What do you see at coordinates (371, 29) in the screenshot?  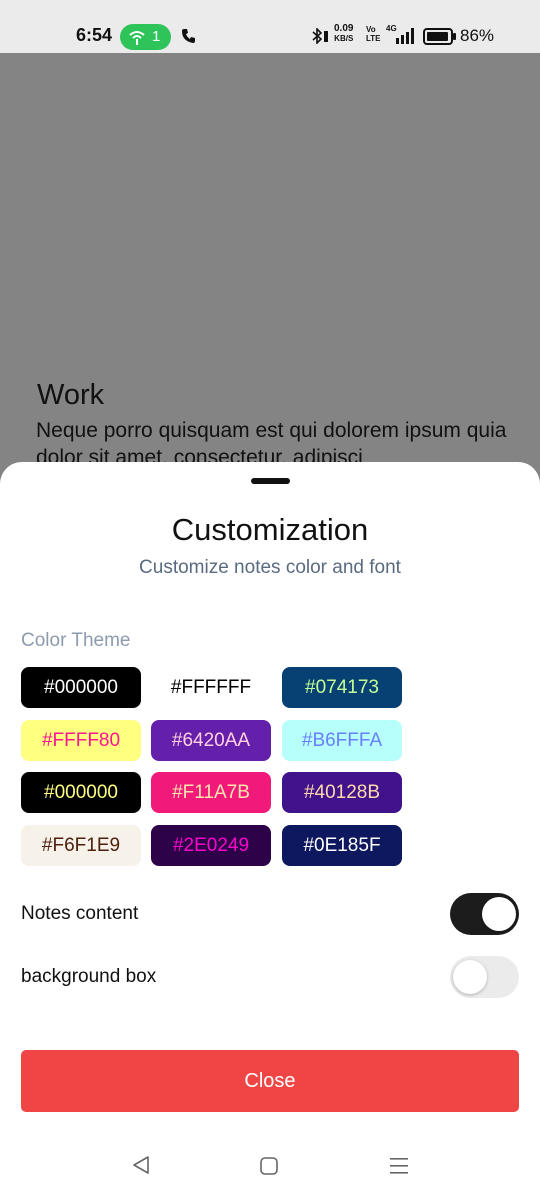 I see `volte-top: Vo` at bounding box center [371, 29].